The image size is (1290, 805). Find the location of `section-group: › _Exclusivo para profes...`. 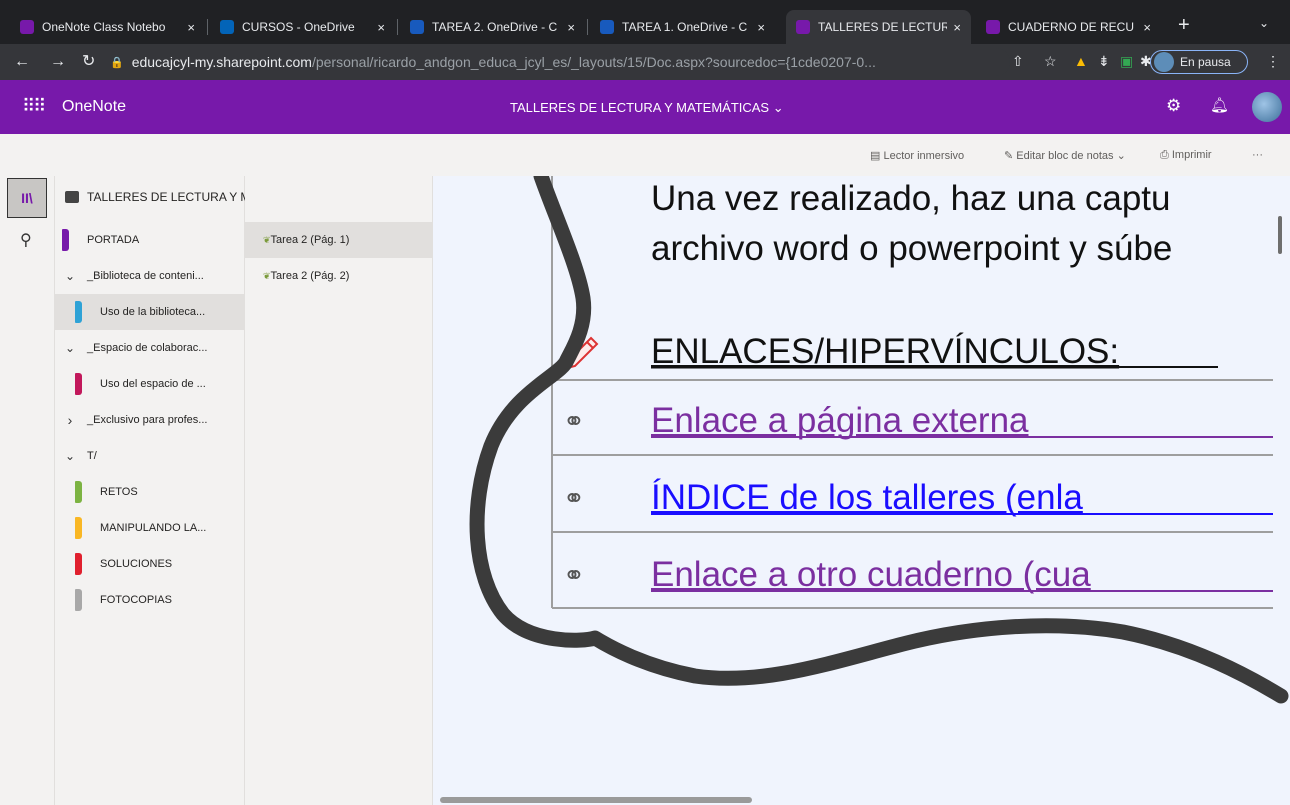

section-group: › _Exclusivo para profes... is located at coordinates (150, 420).